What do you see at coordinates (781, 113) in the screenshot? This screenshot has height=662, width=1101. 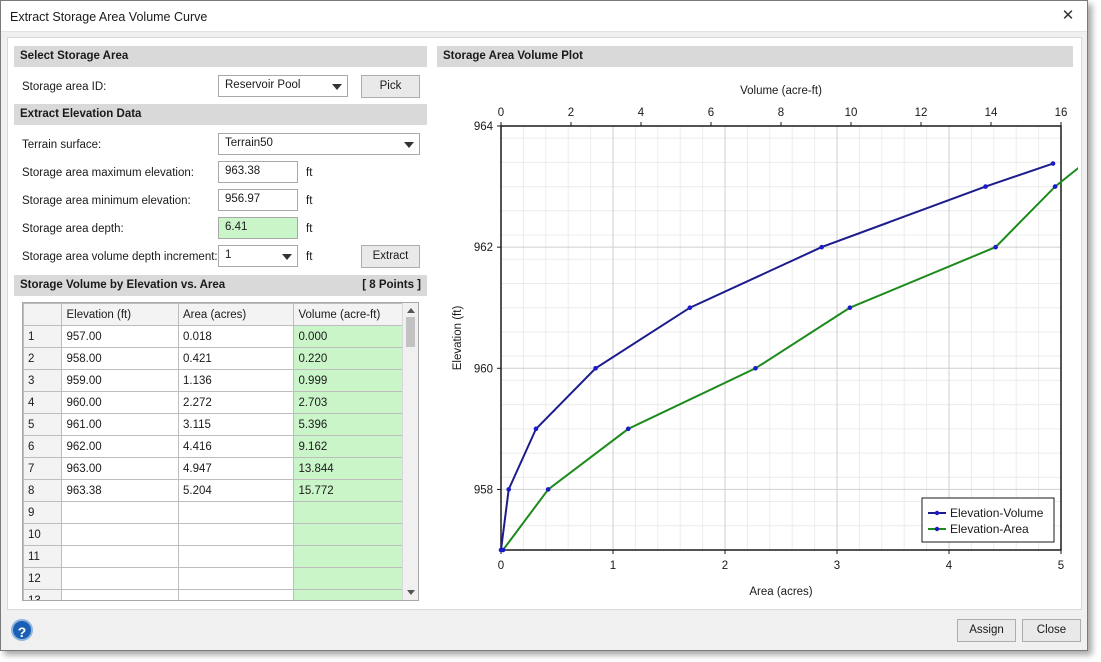 I see `x-top-tick-label: 8` at bounding box center [781, 113].